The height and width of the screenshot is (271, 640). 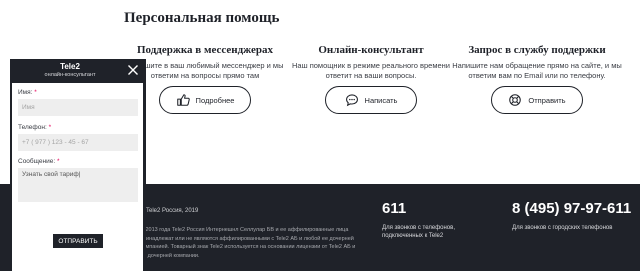 What do you see at coordinates (183, 100) in the screenshot?
I see `thumbs-up-icon` at bounding box center [183, 100].